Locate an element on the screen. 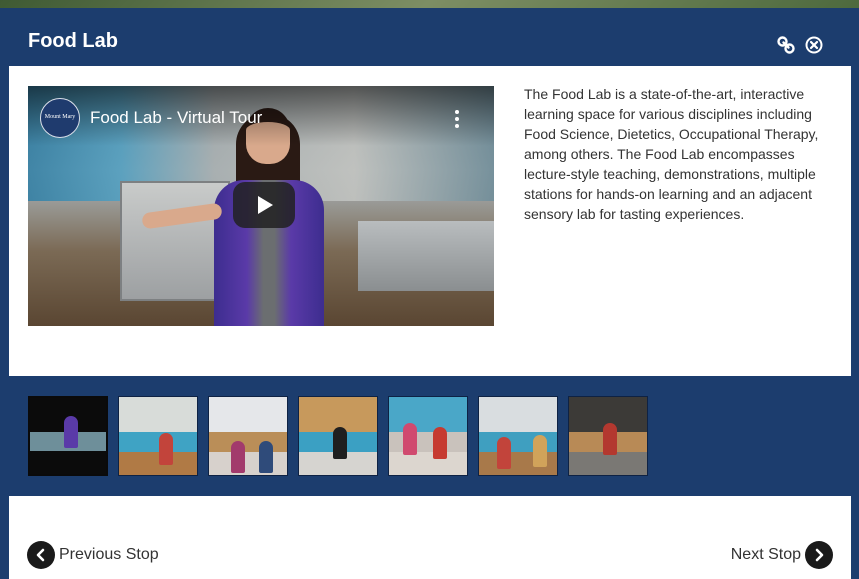  video-frame-sink is located at coordinates (426, 256).